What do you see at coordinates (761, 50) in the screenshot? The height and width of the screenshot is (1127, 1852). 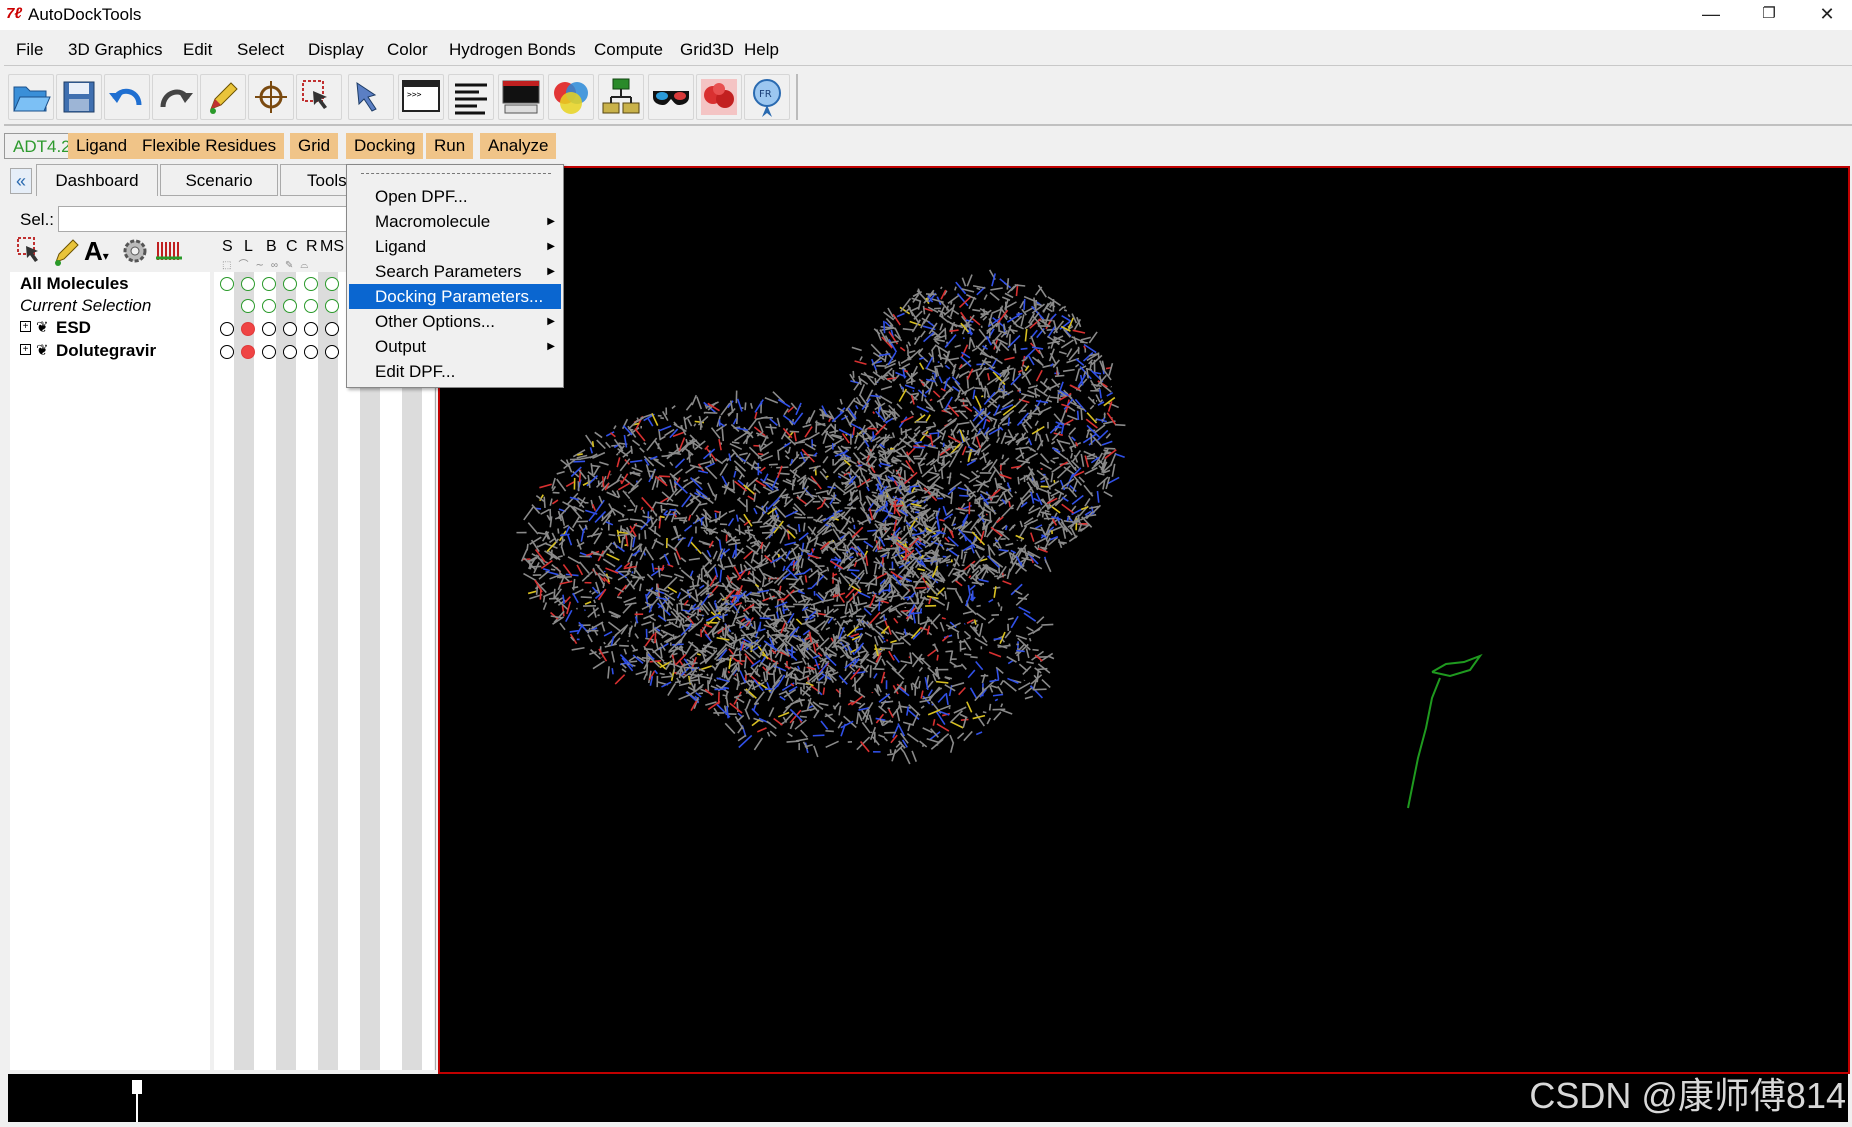 I see `menu-help: Help` at bounding box center [761, 50].